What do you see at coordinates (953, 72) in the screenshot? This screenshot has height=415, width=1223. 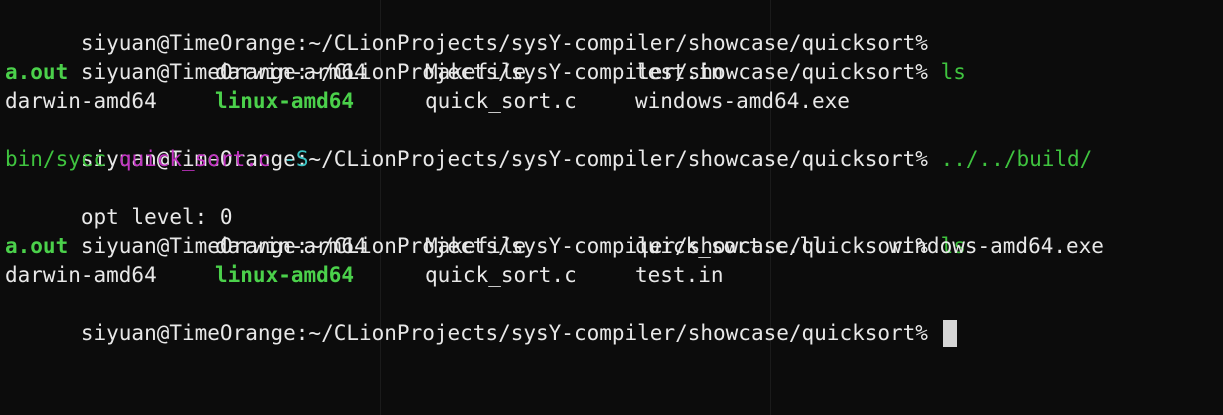 I see `command-text: ls` at bounding box center [953, 72].